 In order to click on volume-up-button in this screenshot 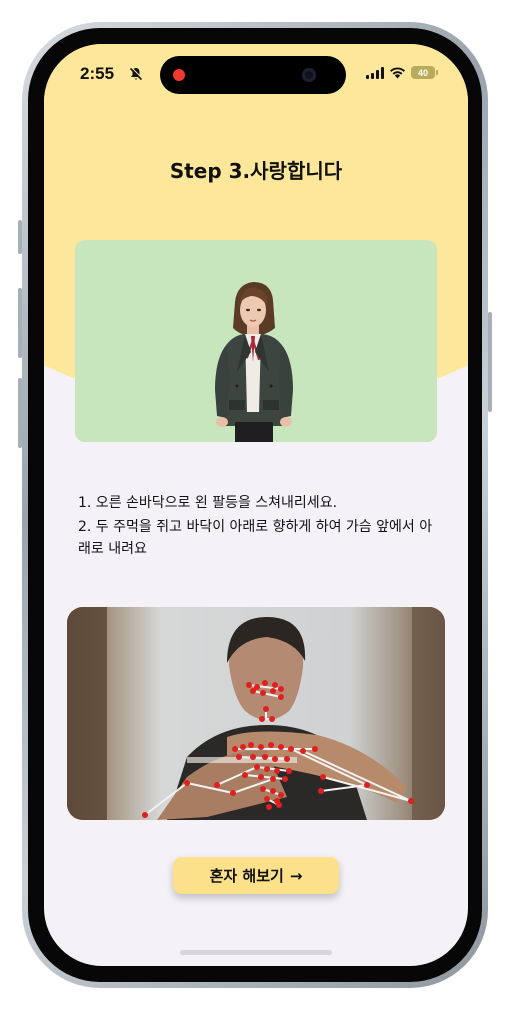, I will do `click(20, 323)`.